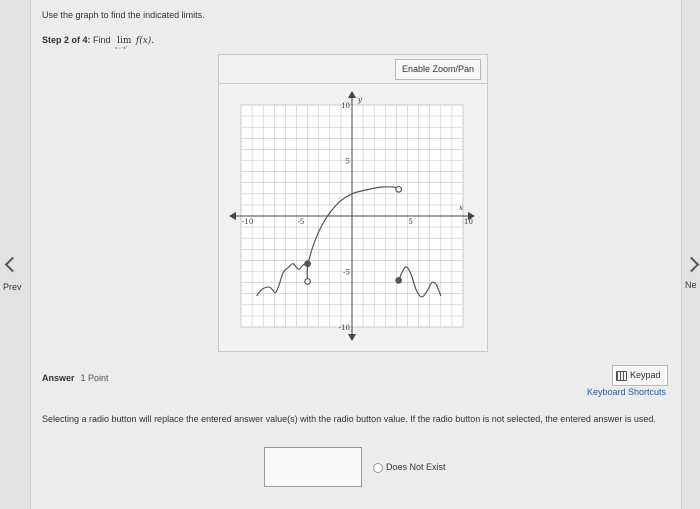 Image resolution: width=700 pixels, height=509 pixels. What do you see at coordinates (94, 378) in the screenshot?
I see `answer-points: 1 Point` at bounding box center [94, 378].